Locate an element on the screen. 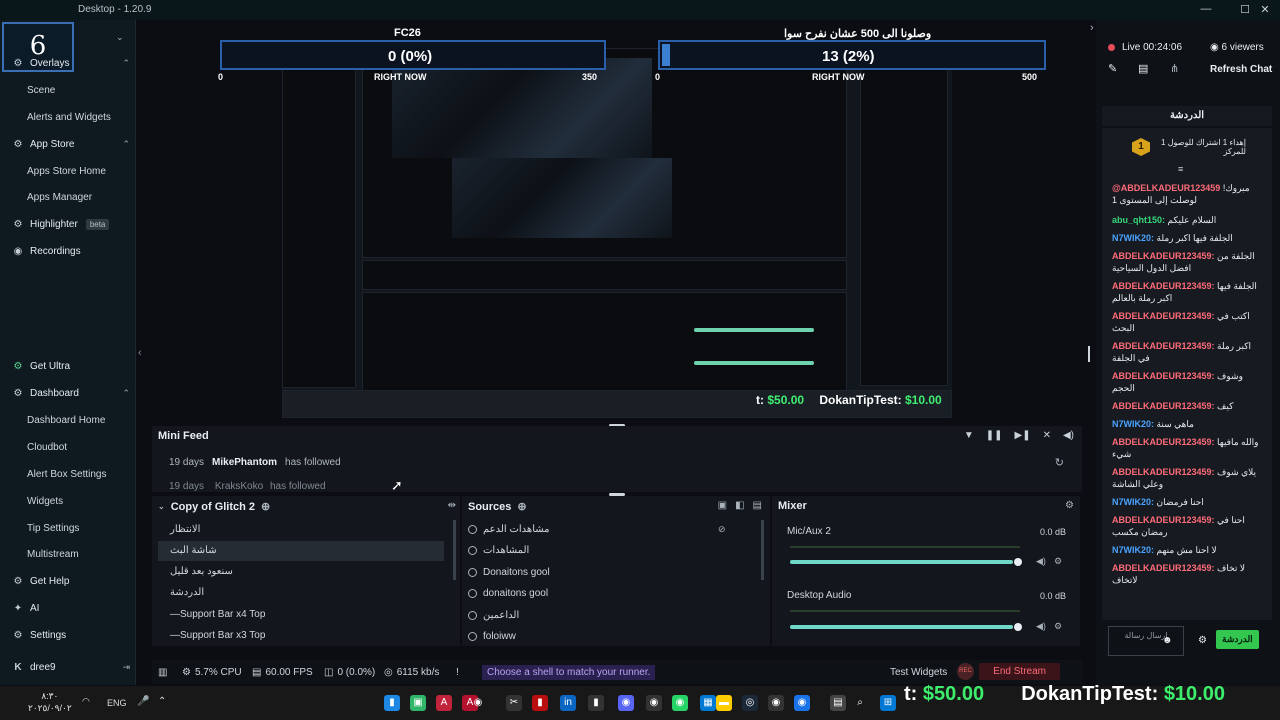  sidebar-item-cloudbot: Cloudbot is located at coordinates (47, 447).